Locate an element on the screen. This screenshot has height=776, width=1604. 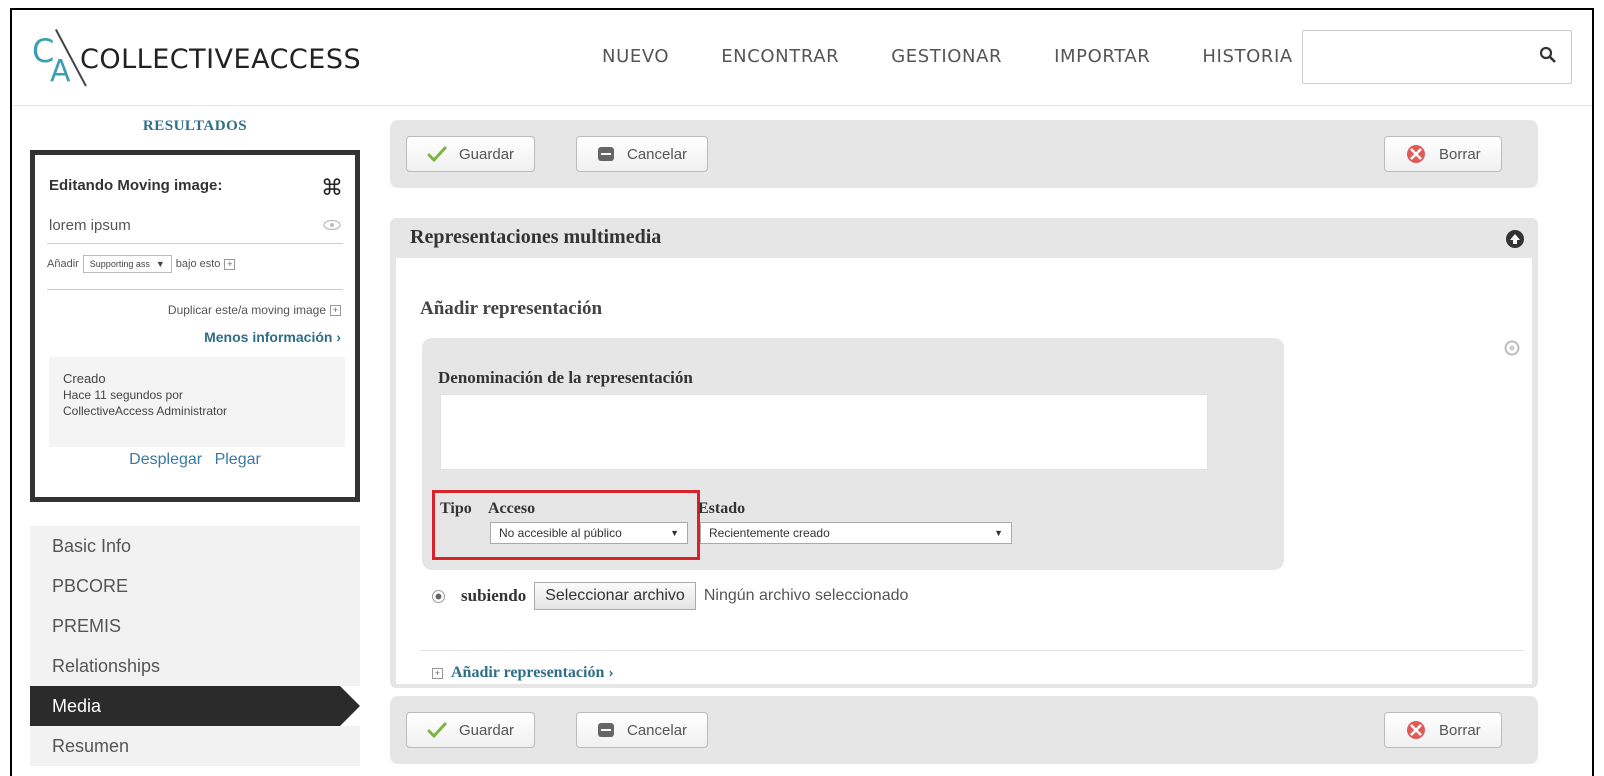
acceso-label: Acceso is located at coordinates (512, 508).